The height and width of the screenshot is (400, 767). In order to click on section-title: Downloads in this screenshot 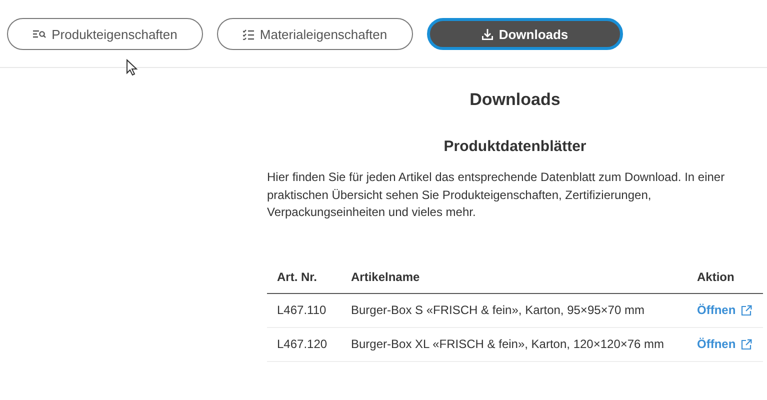, I will do `click(515, 100)`.